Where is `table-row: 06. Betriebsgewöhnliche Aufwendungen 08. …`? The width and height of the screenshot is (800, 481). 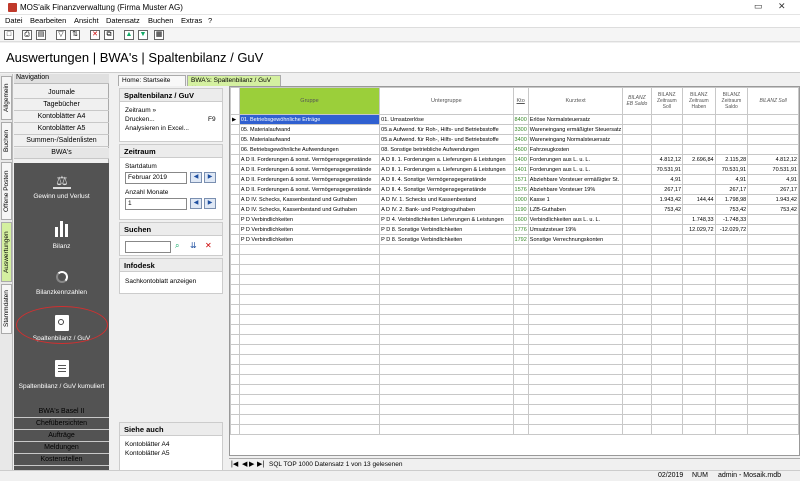 table-row: 06. Betriebsgewöhnliche Aufwendungen 08. … is located at coordinates (514, 149).